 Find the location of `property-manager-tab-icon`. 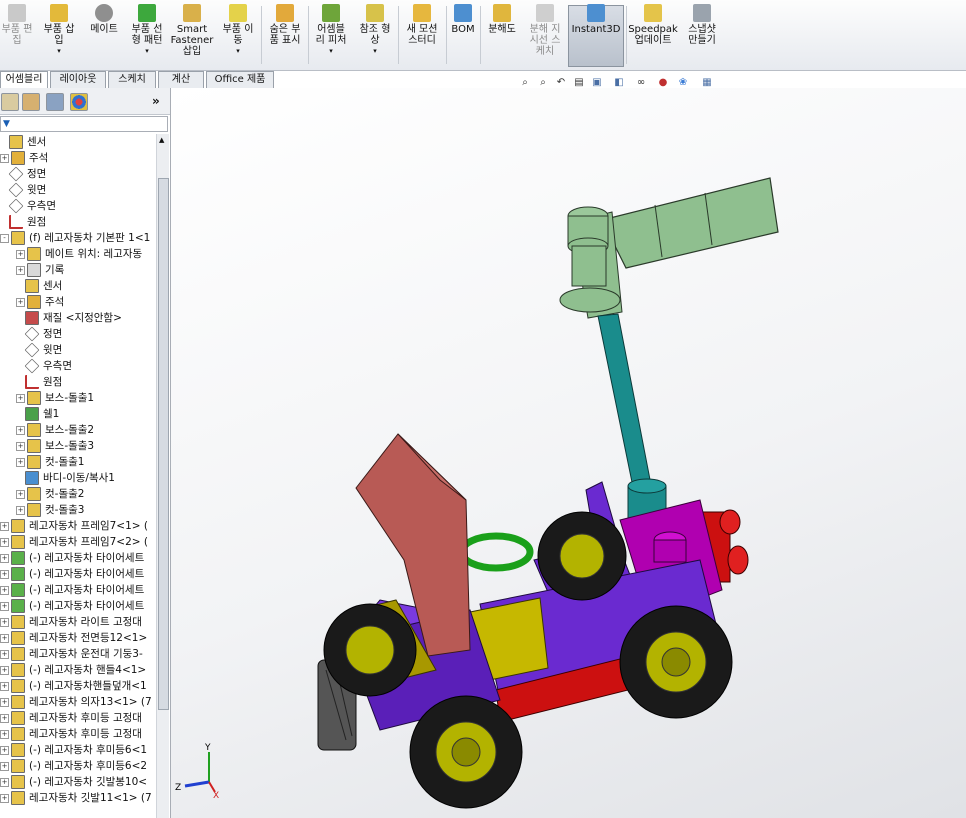

property-manager-tab-icon is located at coordinates (31, 102).